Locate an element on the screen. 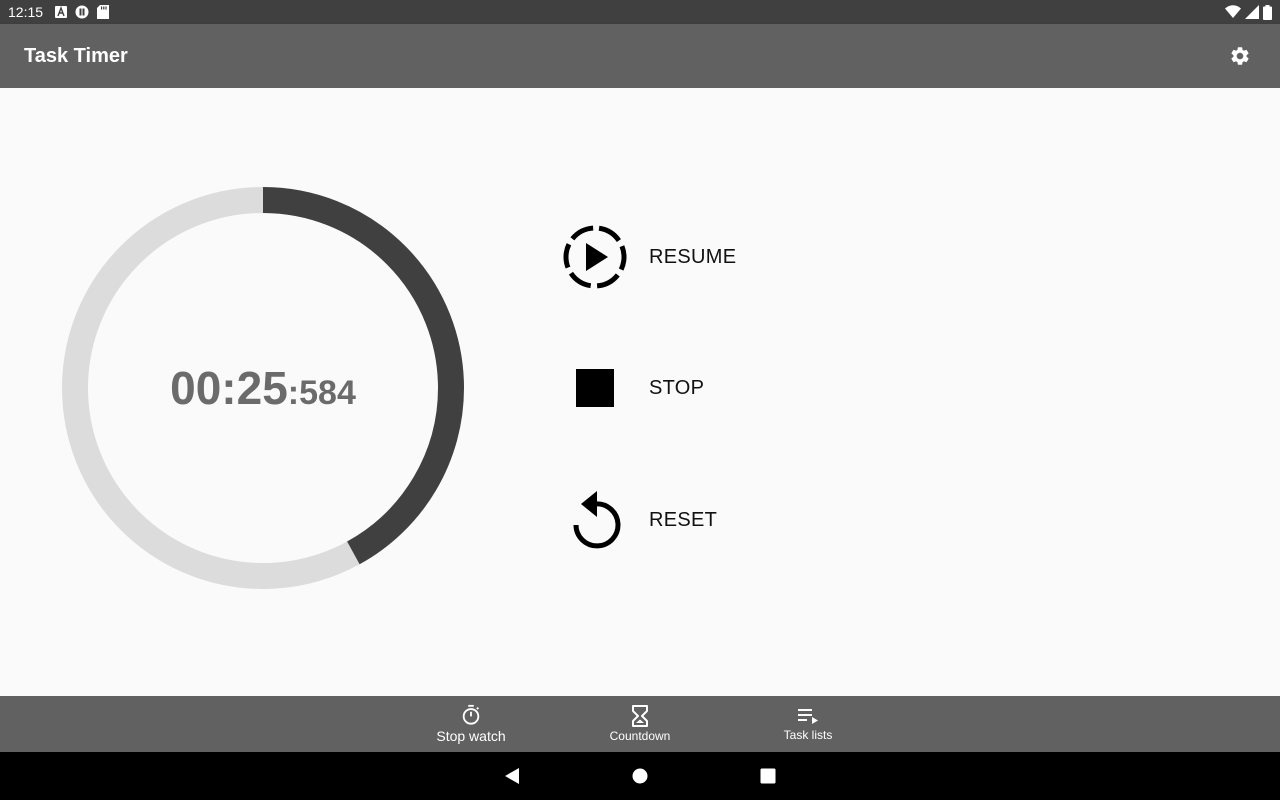  settings-button is located at coordinates (1240, 56).